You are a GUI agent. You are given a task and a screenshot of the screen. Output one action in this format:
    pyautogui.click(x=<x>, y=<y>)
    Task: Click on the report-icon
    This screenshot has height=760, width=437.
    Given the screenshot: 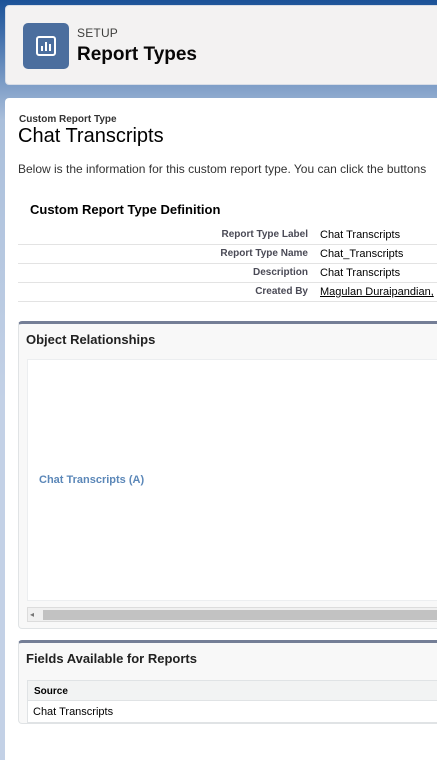 What is the action you would take?
    pyautogui.click(x=46, y=46)
    